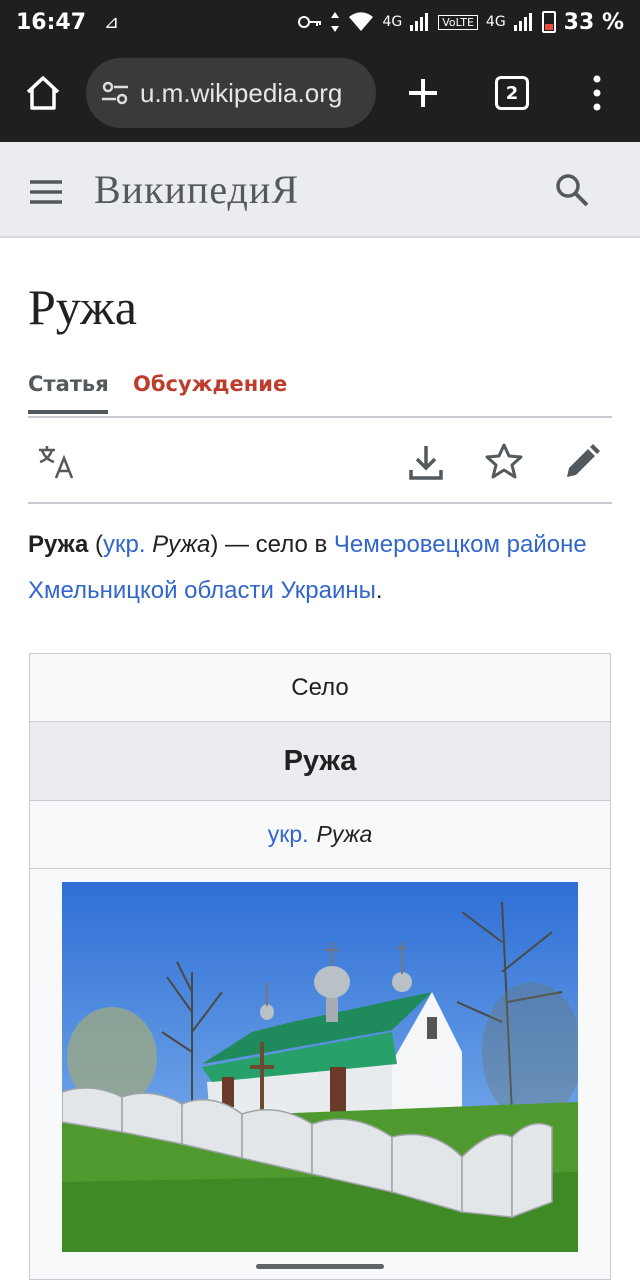 Image resolution: width=640 pixels, height=1280 pixels. What do you see at coordinates (495, 22) in the screenshot?
I see `network-type-2: 4G` at bounding box center [495, 22].